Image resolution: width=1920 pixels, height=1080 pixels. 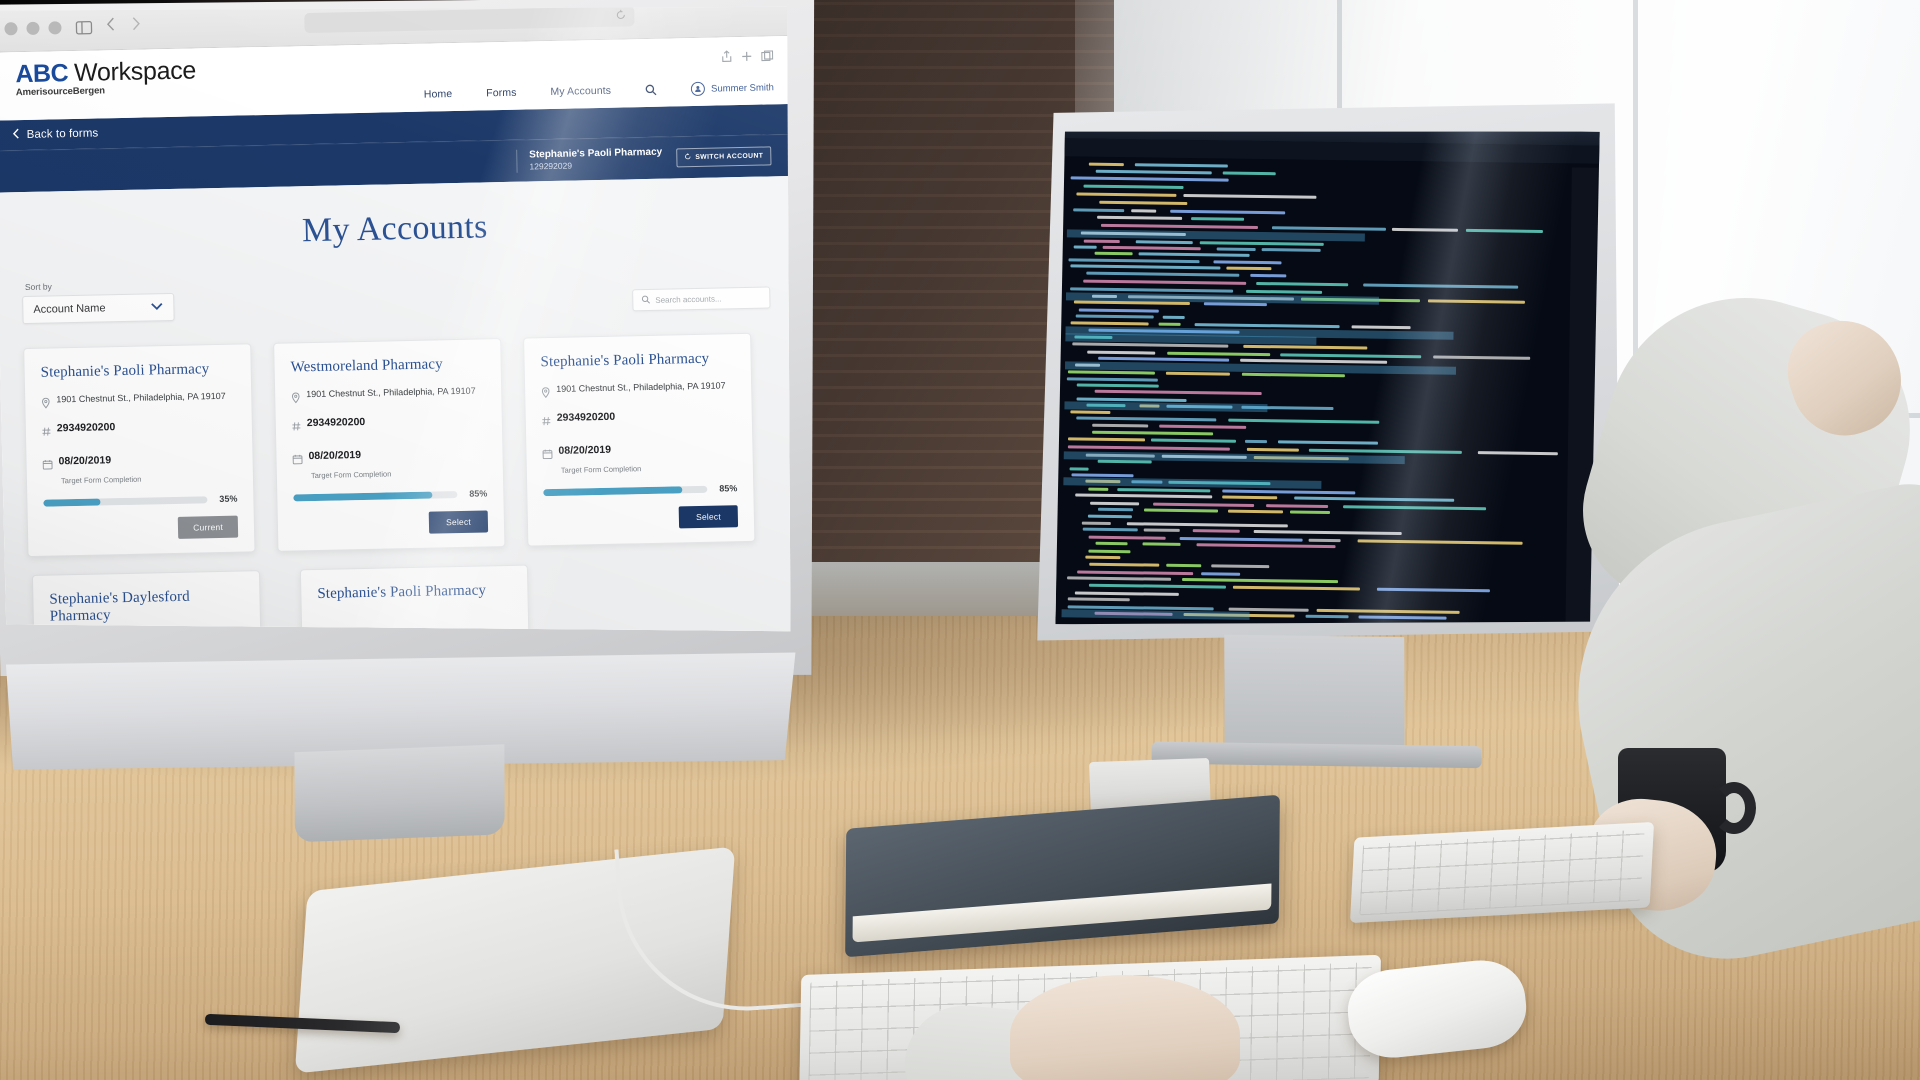 I want to click on account-card-title: Westmoreland Pharmacy, so click(x=366, y=366).